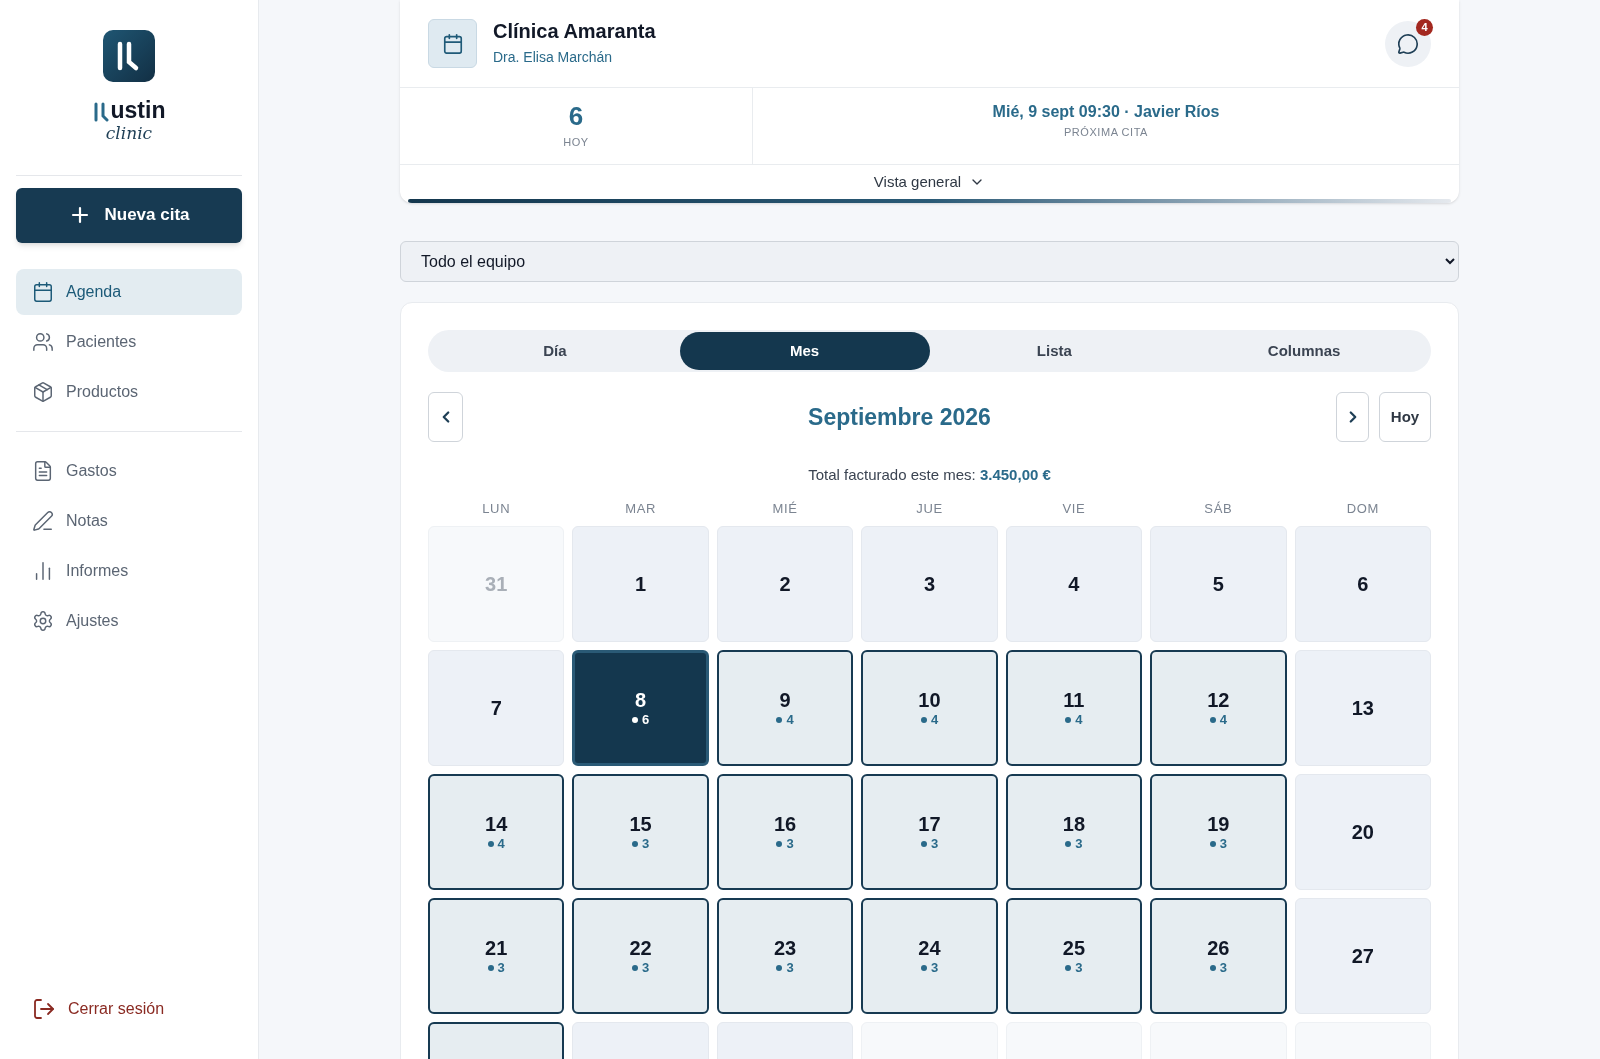  Describe the element at coordinates (496, 824) in the screenshot. I see `day-number: 14` at that location.